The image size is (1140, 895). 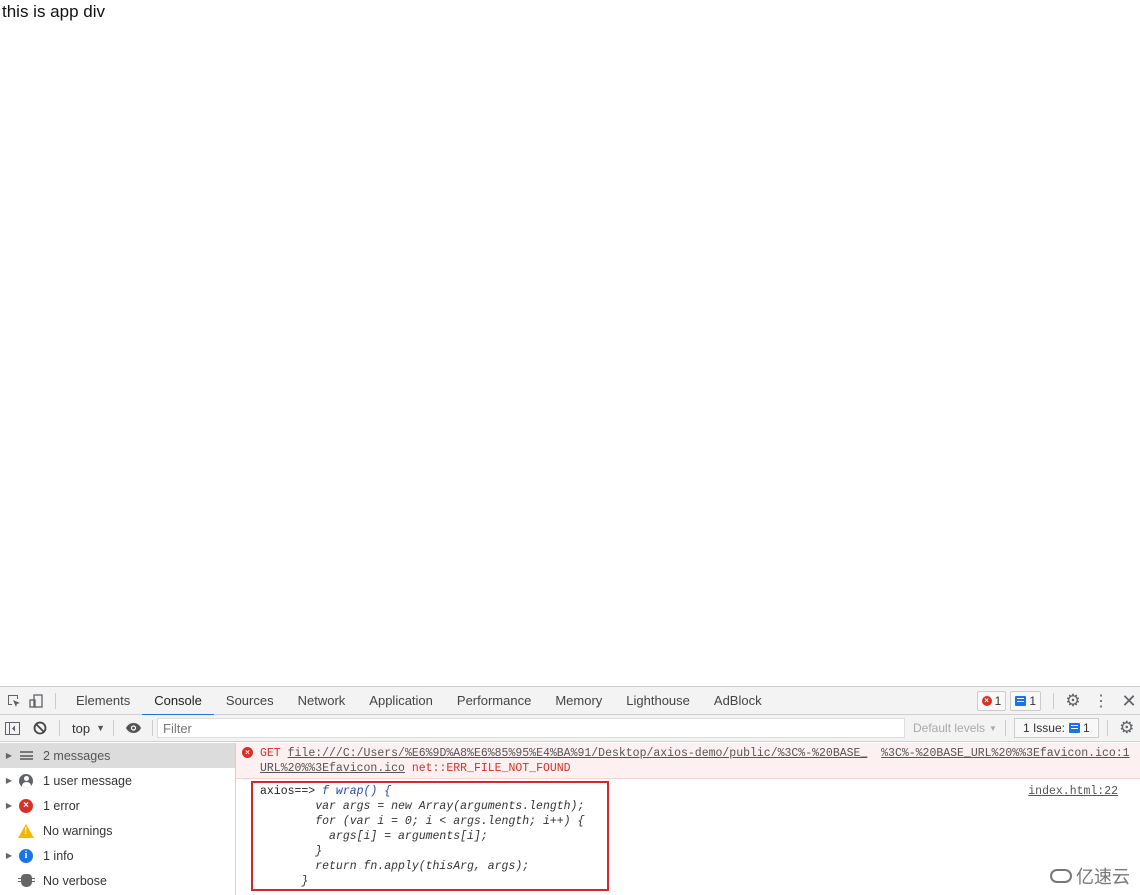 I want to click on inspect-element-icon, so click(x=14, y=701).